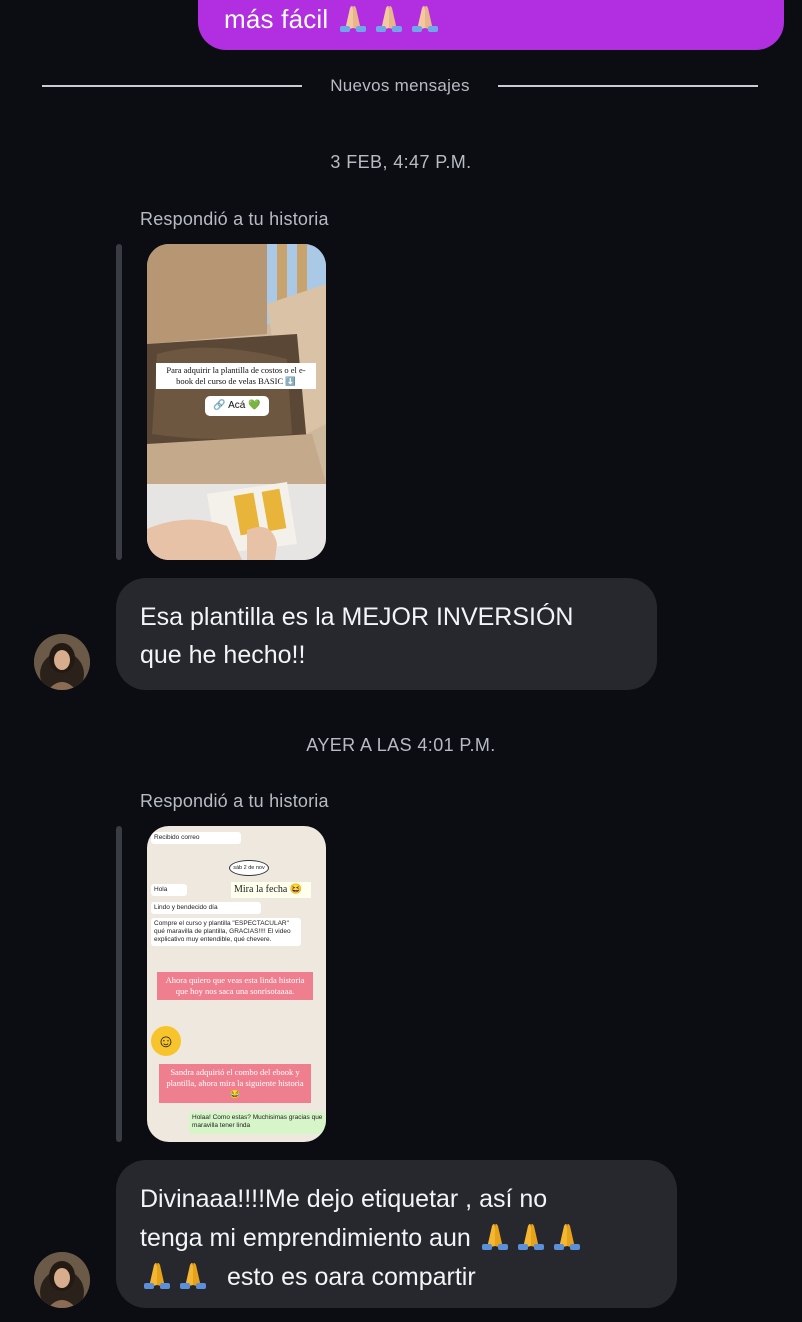 The height and width of the screenshot is (1322, 802). Describe the element at coordinates (401, 162) in the screenshot. I see `message-timestamp: 3 FEB, 4:47 P.M.` at that location.